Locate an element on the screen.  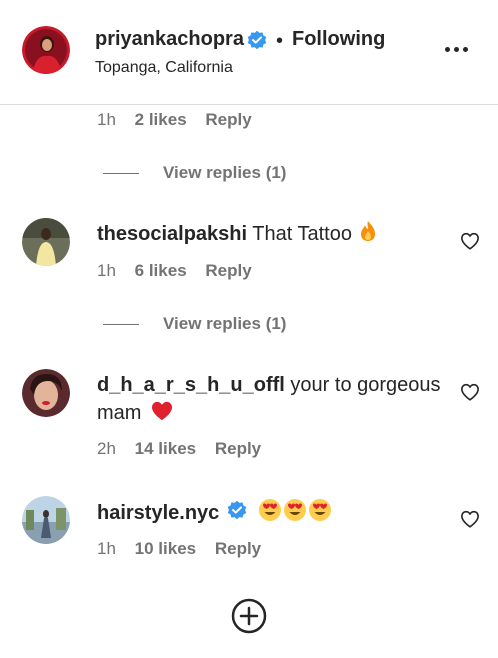
comment-likes: 6 likes is located at coordinates (161, 270).